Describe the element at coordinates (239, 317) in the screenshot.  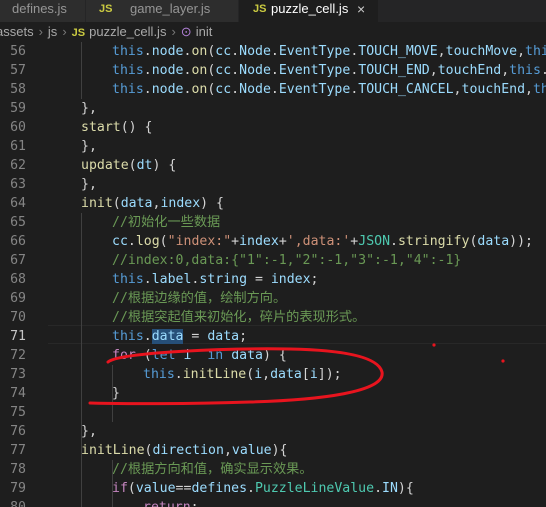
I see `code-token: //根据突起值来初始化，碎片的表现形式。` at that location.